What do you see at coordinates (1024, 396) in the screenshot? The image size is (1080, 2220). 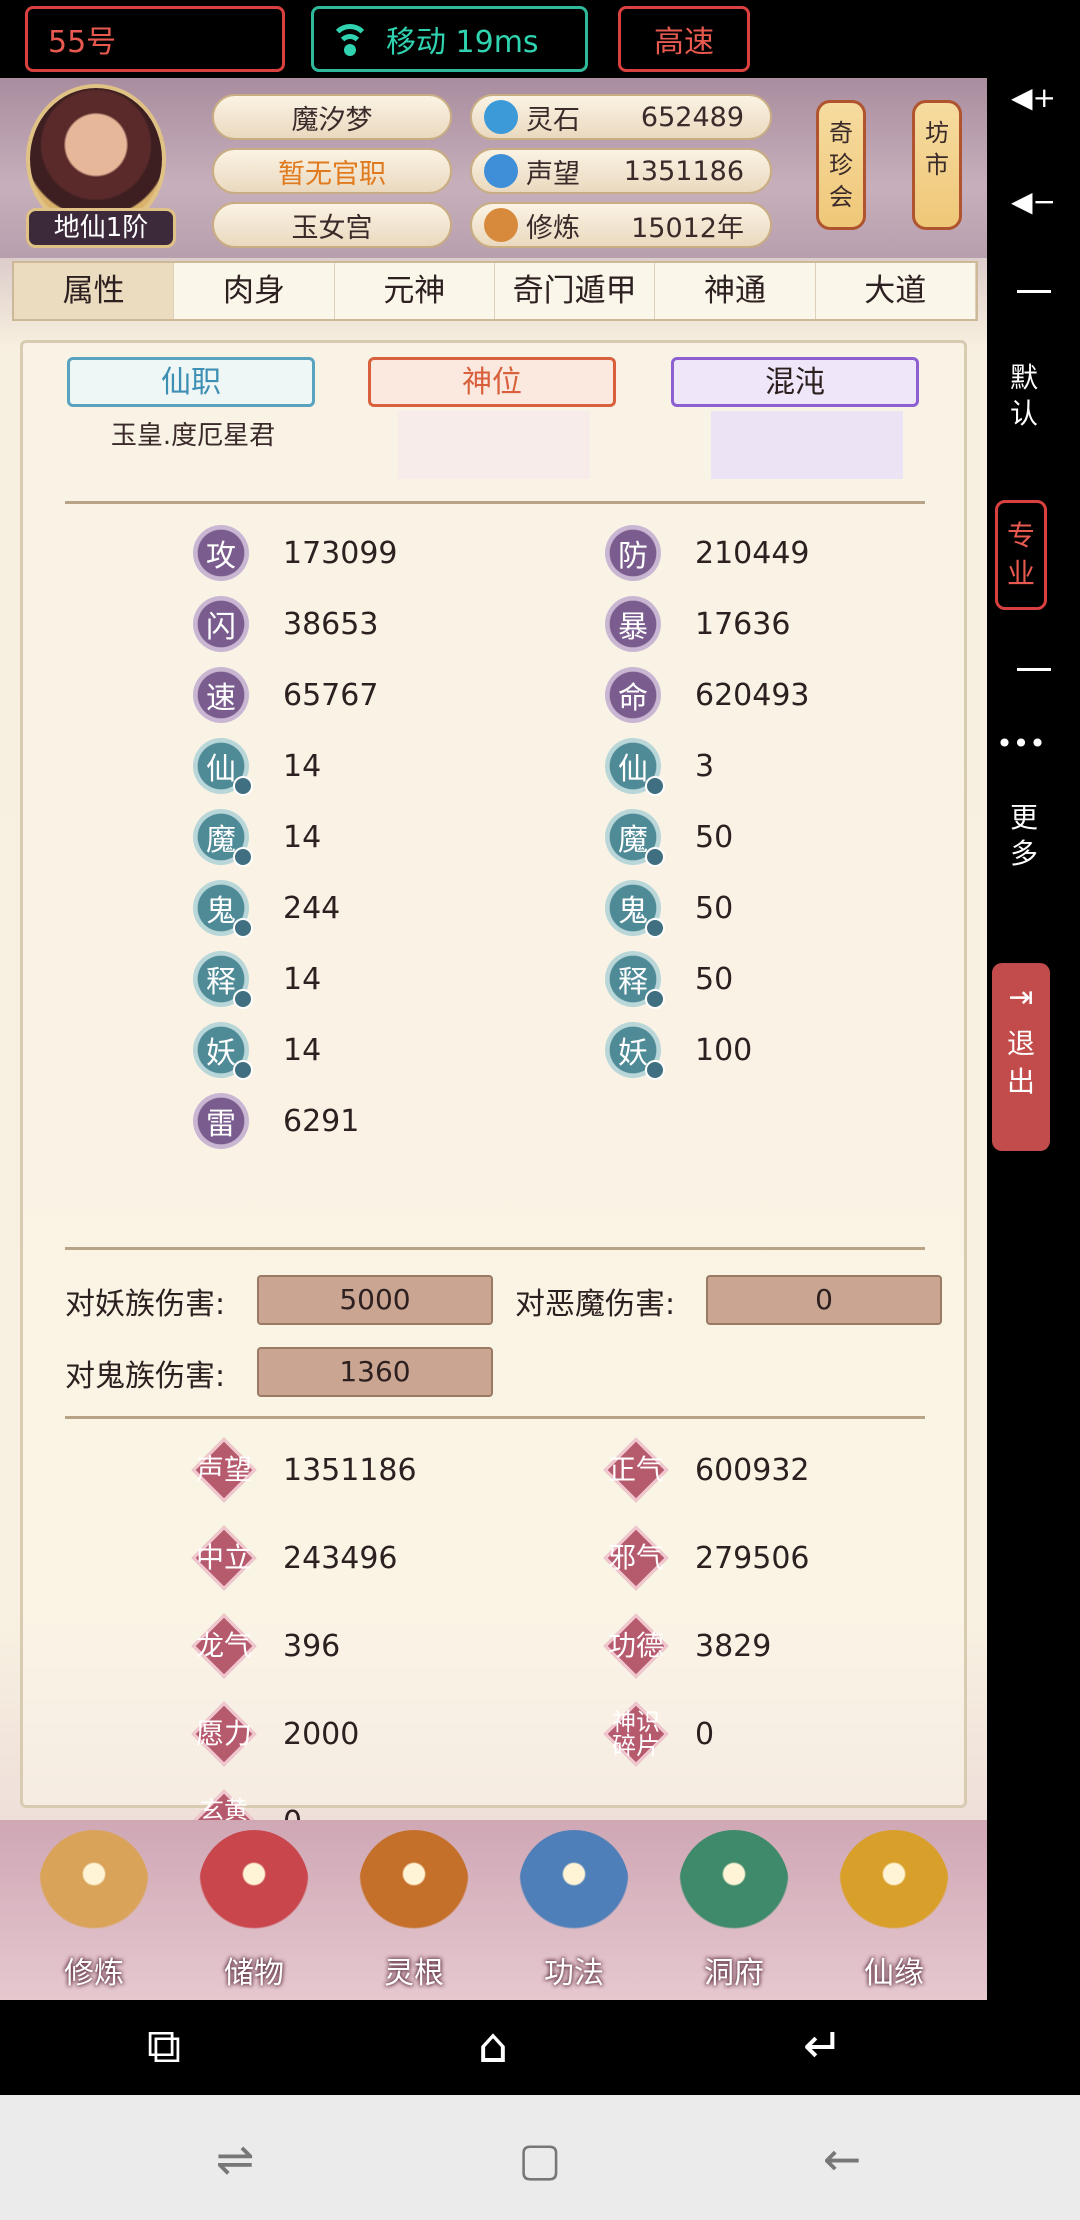 I see `mode-default-button: 默认` at bounding box center [1024, 396].